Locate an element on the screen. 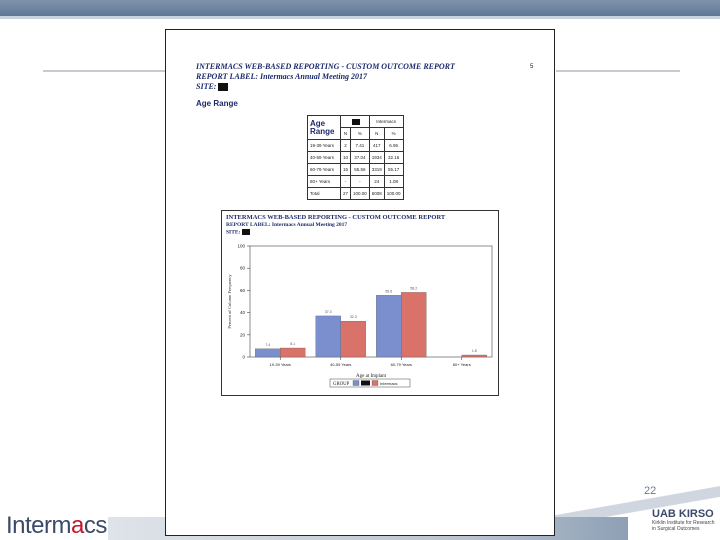  slide-top-band is located at coordinates (360, 8).